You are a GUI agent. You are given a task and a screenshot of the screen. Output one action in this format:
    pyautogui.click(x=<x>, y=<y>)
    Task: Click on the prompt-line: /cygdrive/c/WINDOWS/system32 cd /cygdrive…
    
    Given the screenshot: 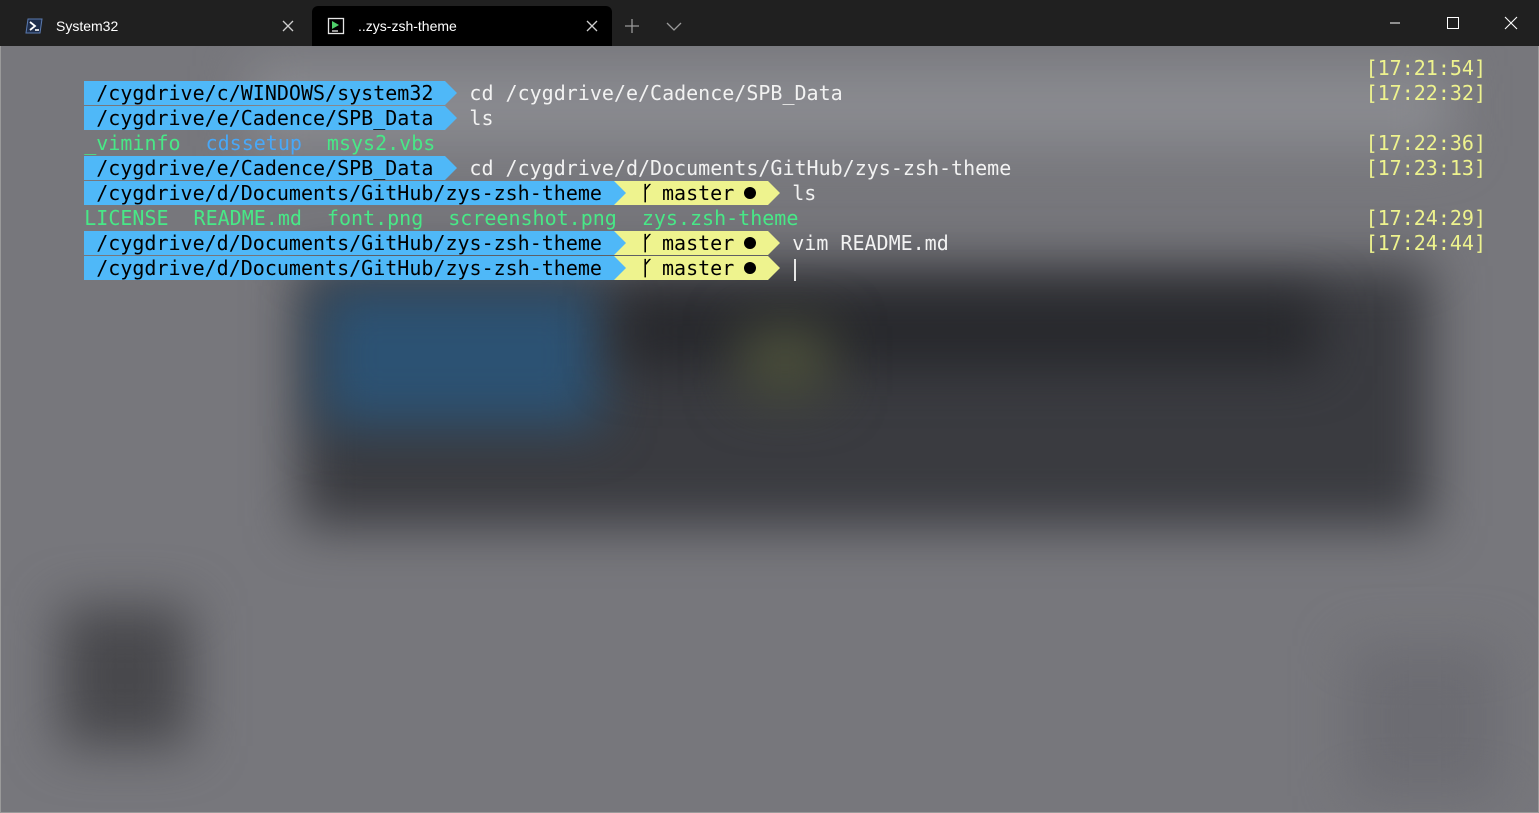 What is the action you would take?
    pyautogui.click(x=752, y=80)
    